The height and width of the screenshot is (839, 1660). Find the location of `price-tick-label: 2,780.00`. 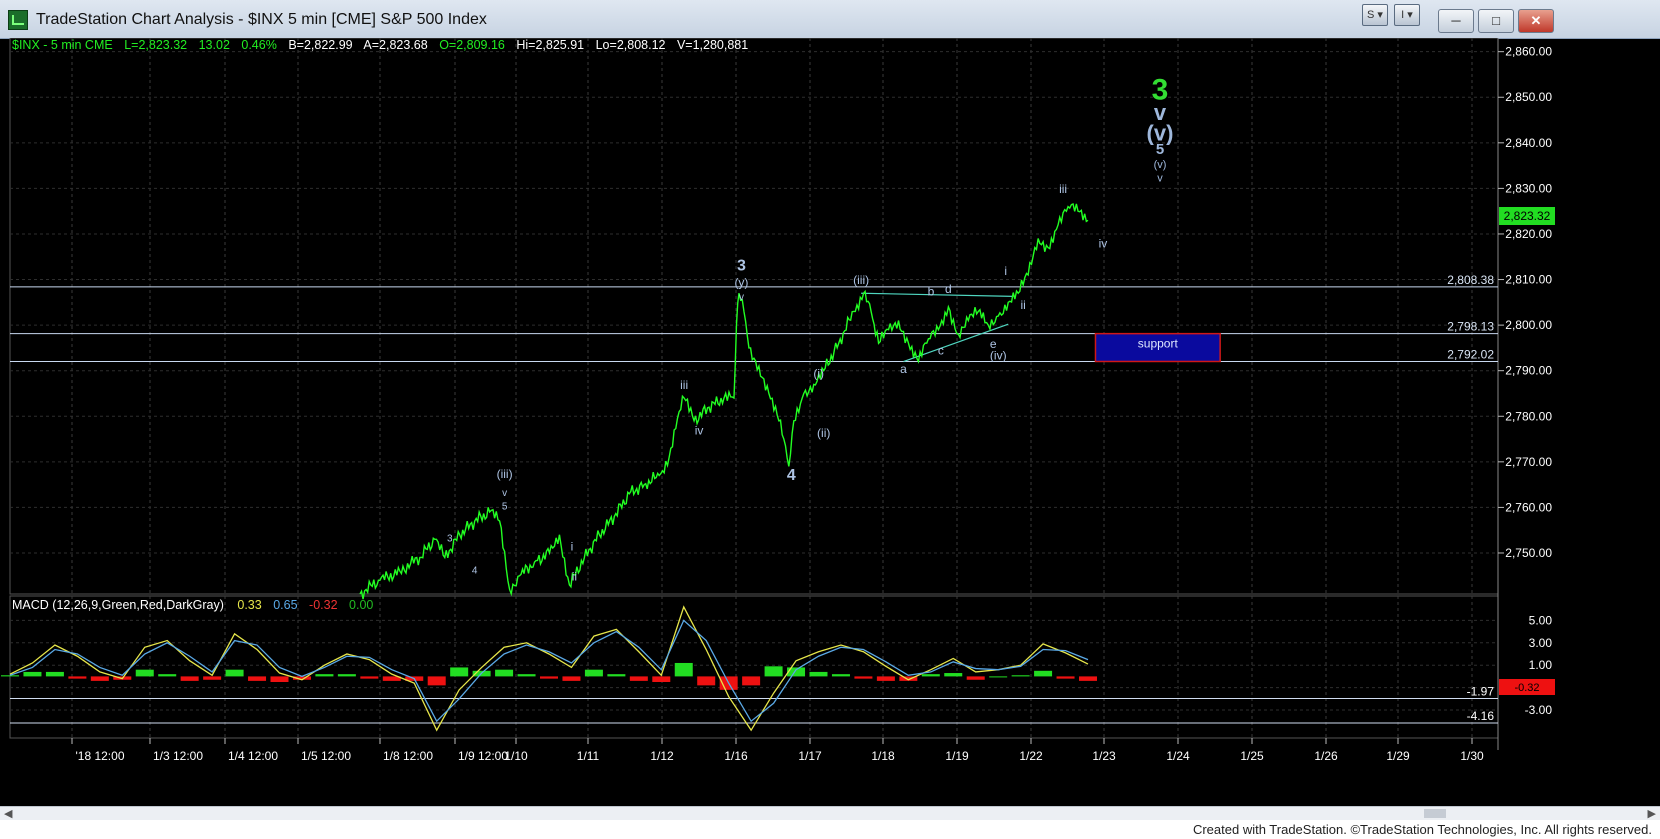

price-tick-label: 2,780.00 is located at coordinates (1528, 416).